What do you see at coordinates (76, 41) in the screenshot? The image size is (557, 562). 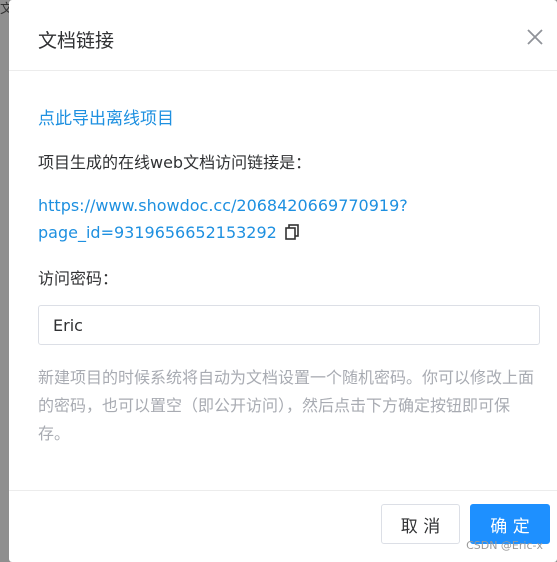 I see `dialog-title: 文档链接` at bounding box center [76, 41].